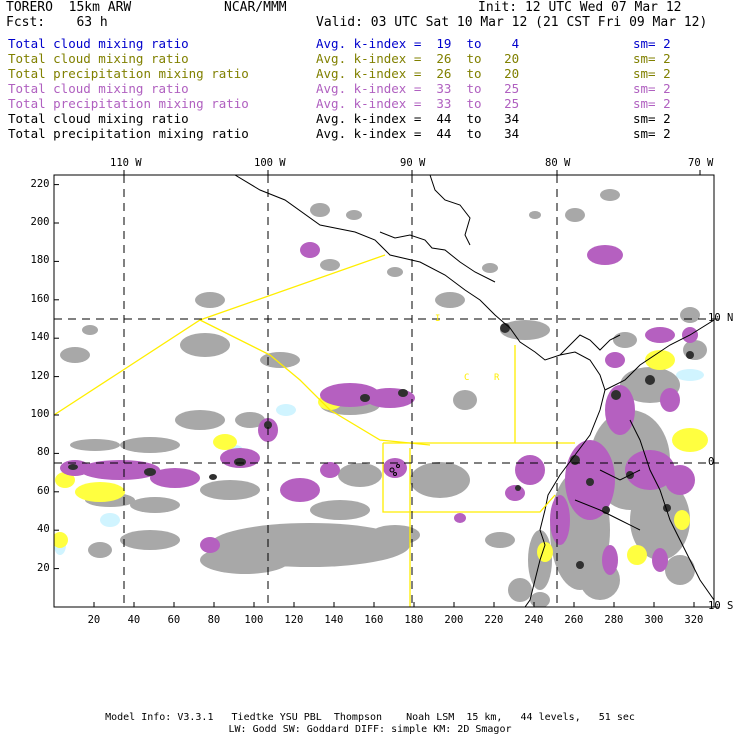  I want to click on x-tick-label: 180, so click(414, 620).